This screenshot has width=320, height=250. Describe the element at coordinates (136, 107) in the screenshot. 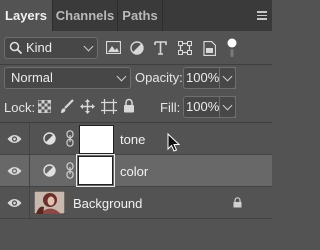

I see `lock-row: Lock: Fill: 100%` at that location.